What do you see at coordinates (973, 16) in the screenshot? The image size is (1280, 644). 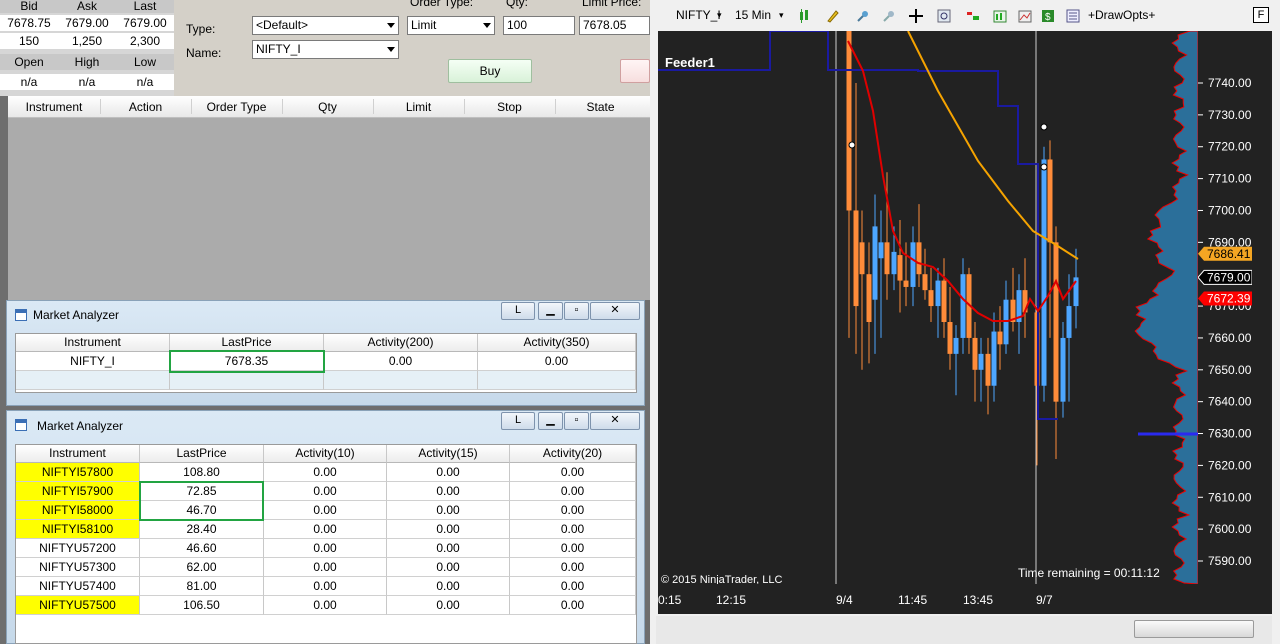 I see `data-series-icon` at bounding box center [973, 16].